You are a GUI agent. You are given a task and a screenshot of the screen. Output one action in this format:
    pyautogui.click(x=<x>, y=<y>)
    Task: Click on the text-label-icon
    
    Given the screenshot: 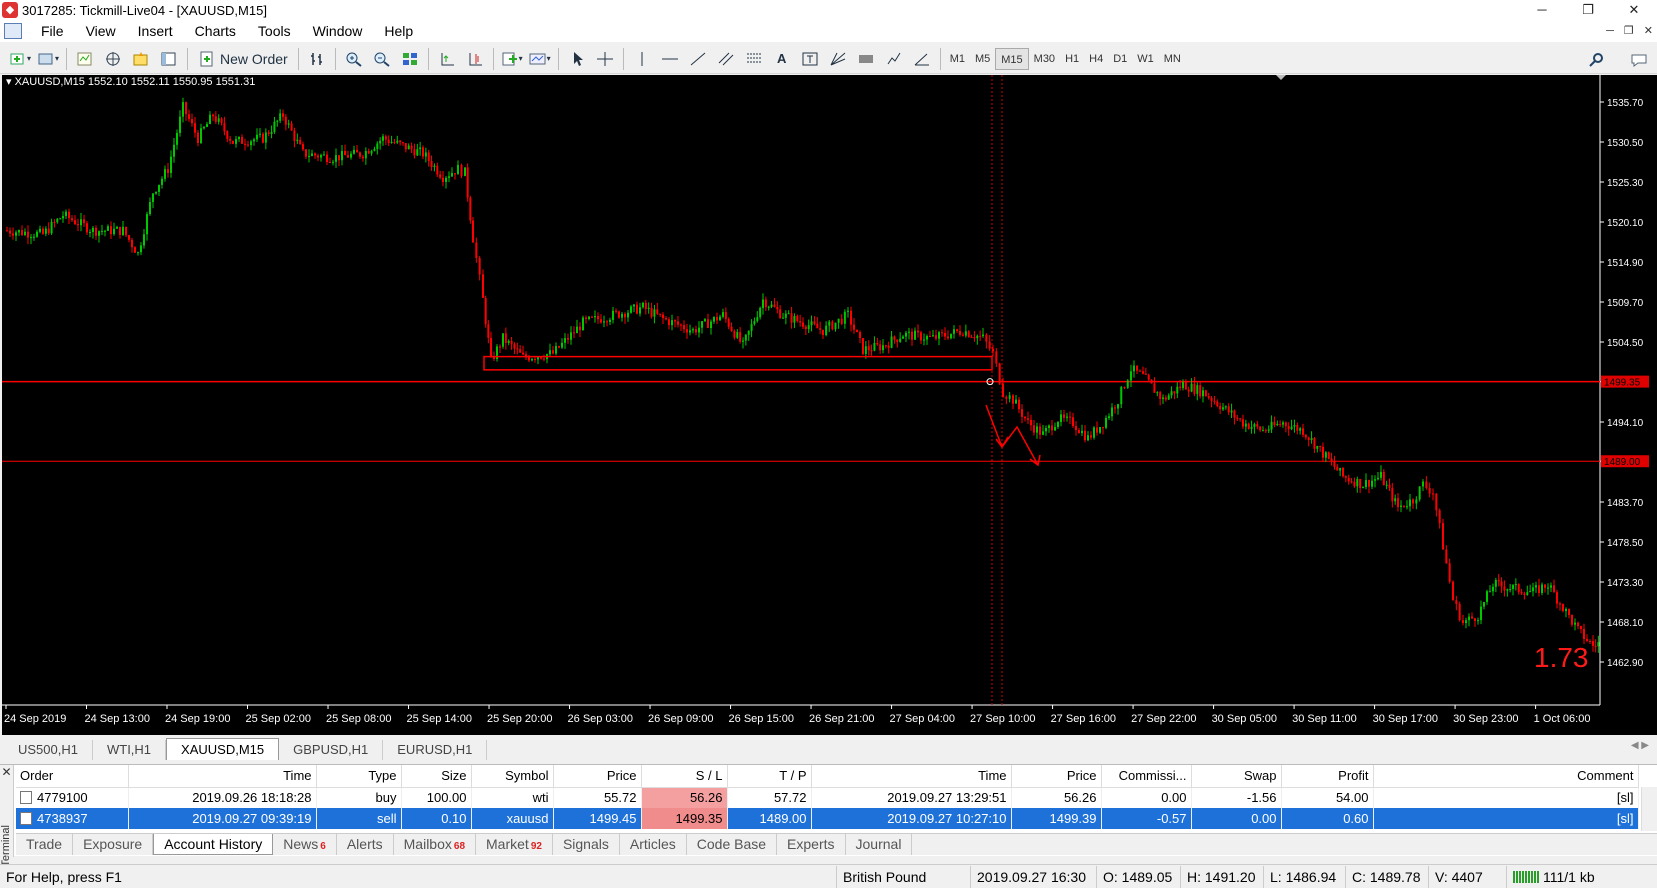 What is the action you would take?
    pyautogui.click(x=810, y=59)
    